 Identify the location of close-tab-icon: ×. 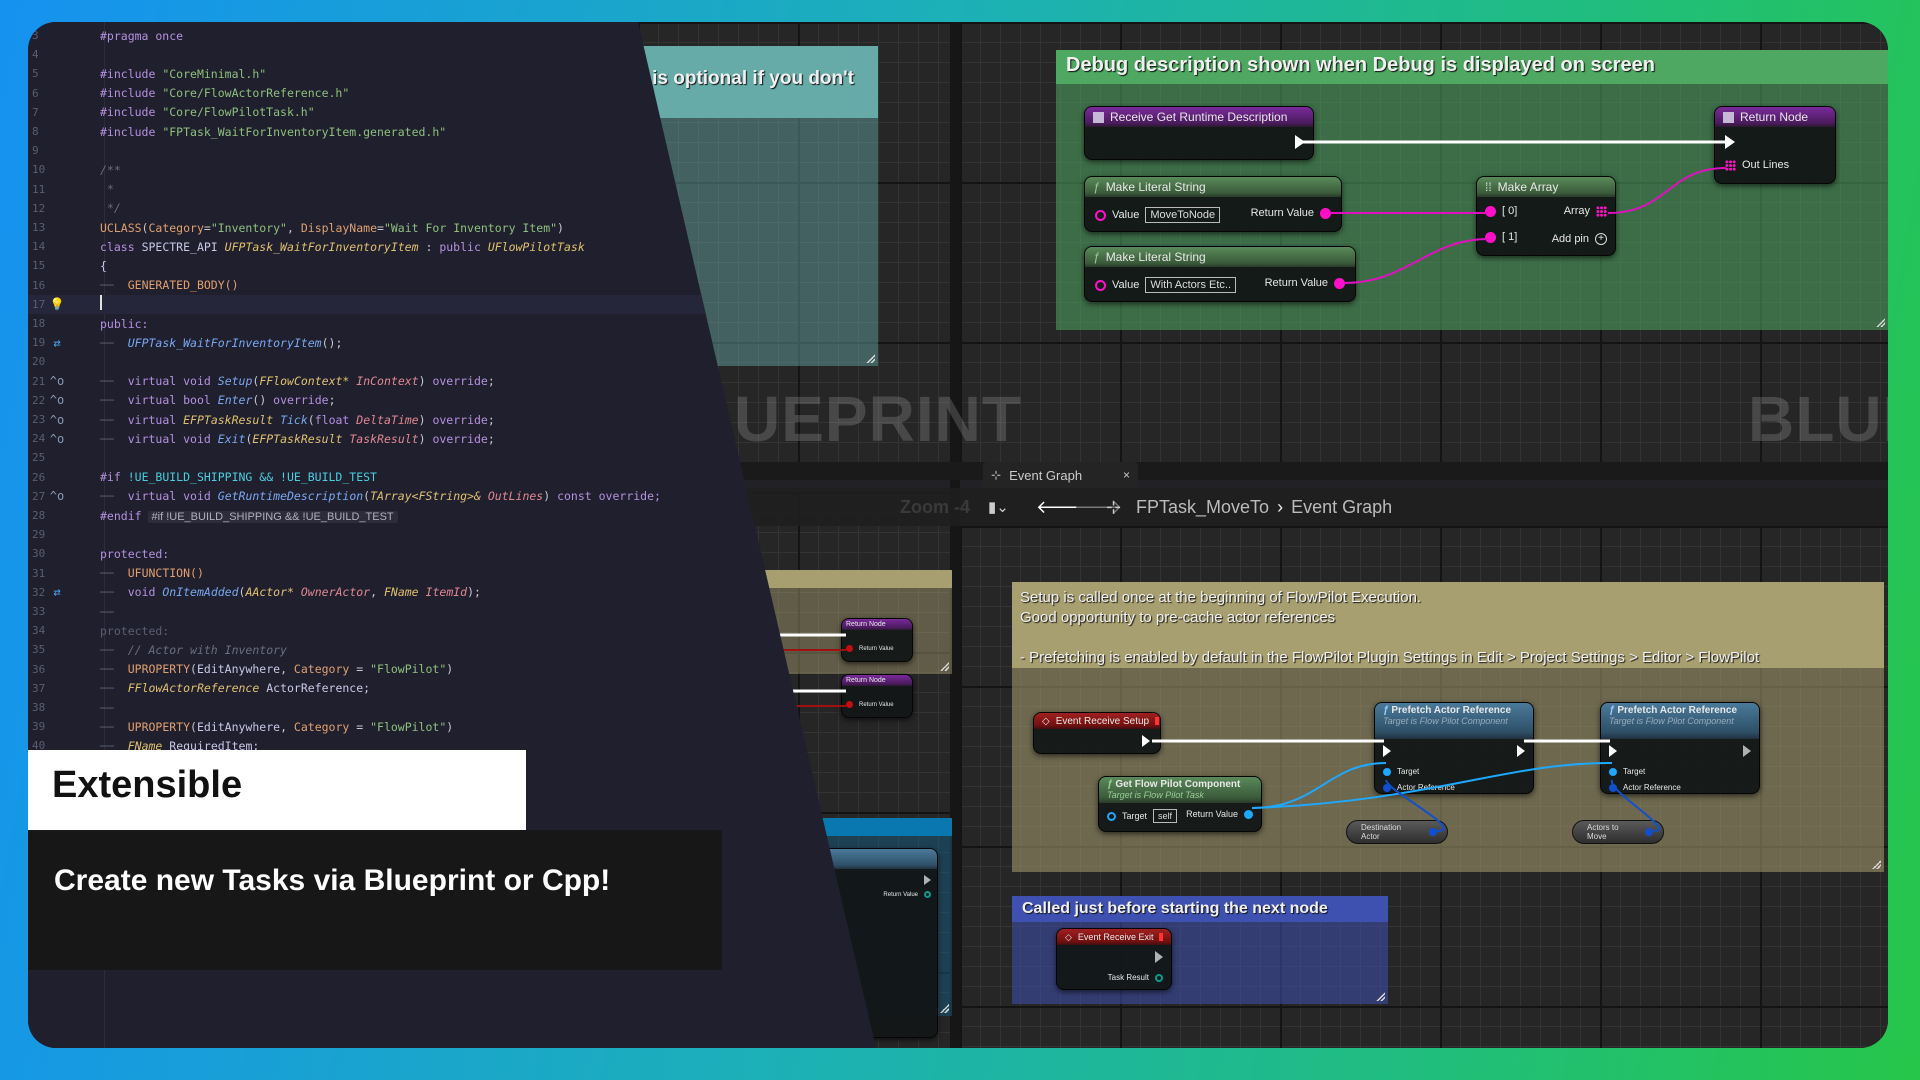
(1126, 475).